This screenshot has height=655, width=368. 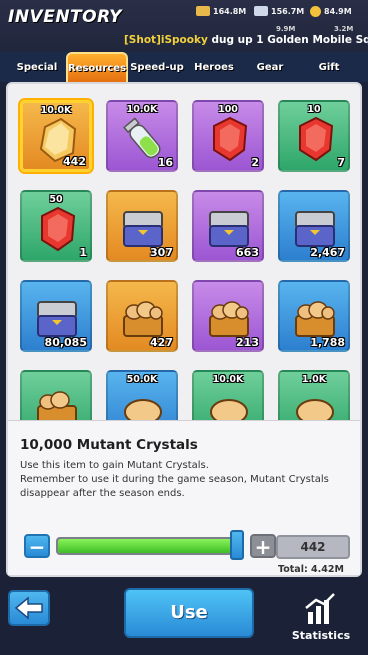 What do you see at coordinates (314, 395) in the screenshot?
I see `item-cell-bread-1k: 1.0K` at bounding box center [314, 395].